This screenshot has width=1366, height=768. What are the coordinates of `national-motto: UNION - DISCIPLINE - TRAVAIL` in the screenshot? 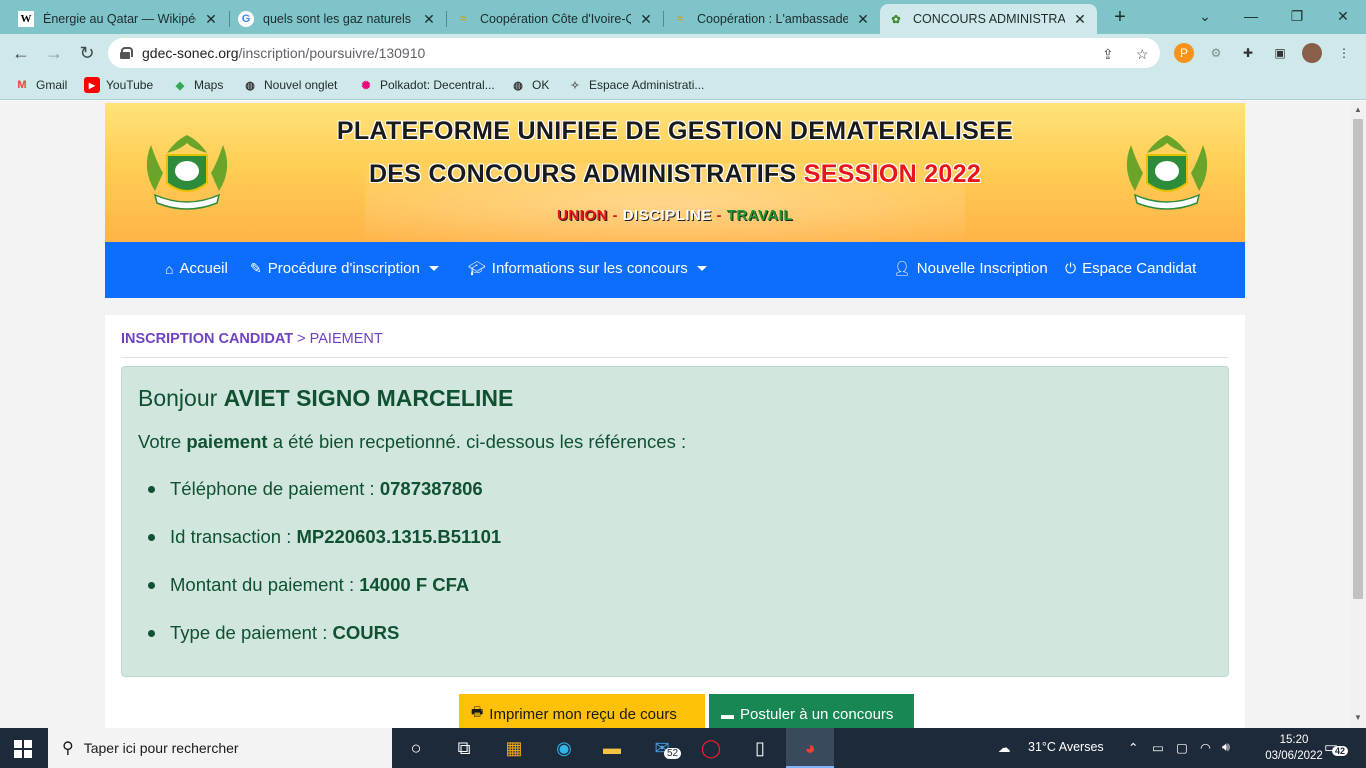 It's located at (675, 215).